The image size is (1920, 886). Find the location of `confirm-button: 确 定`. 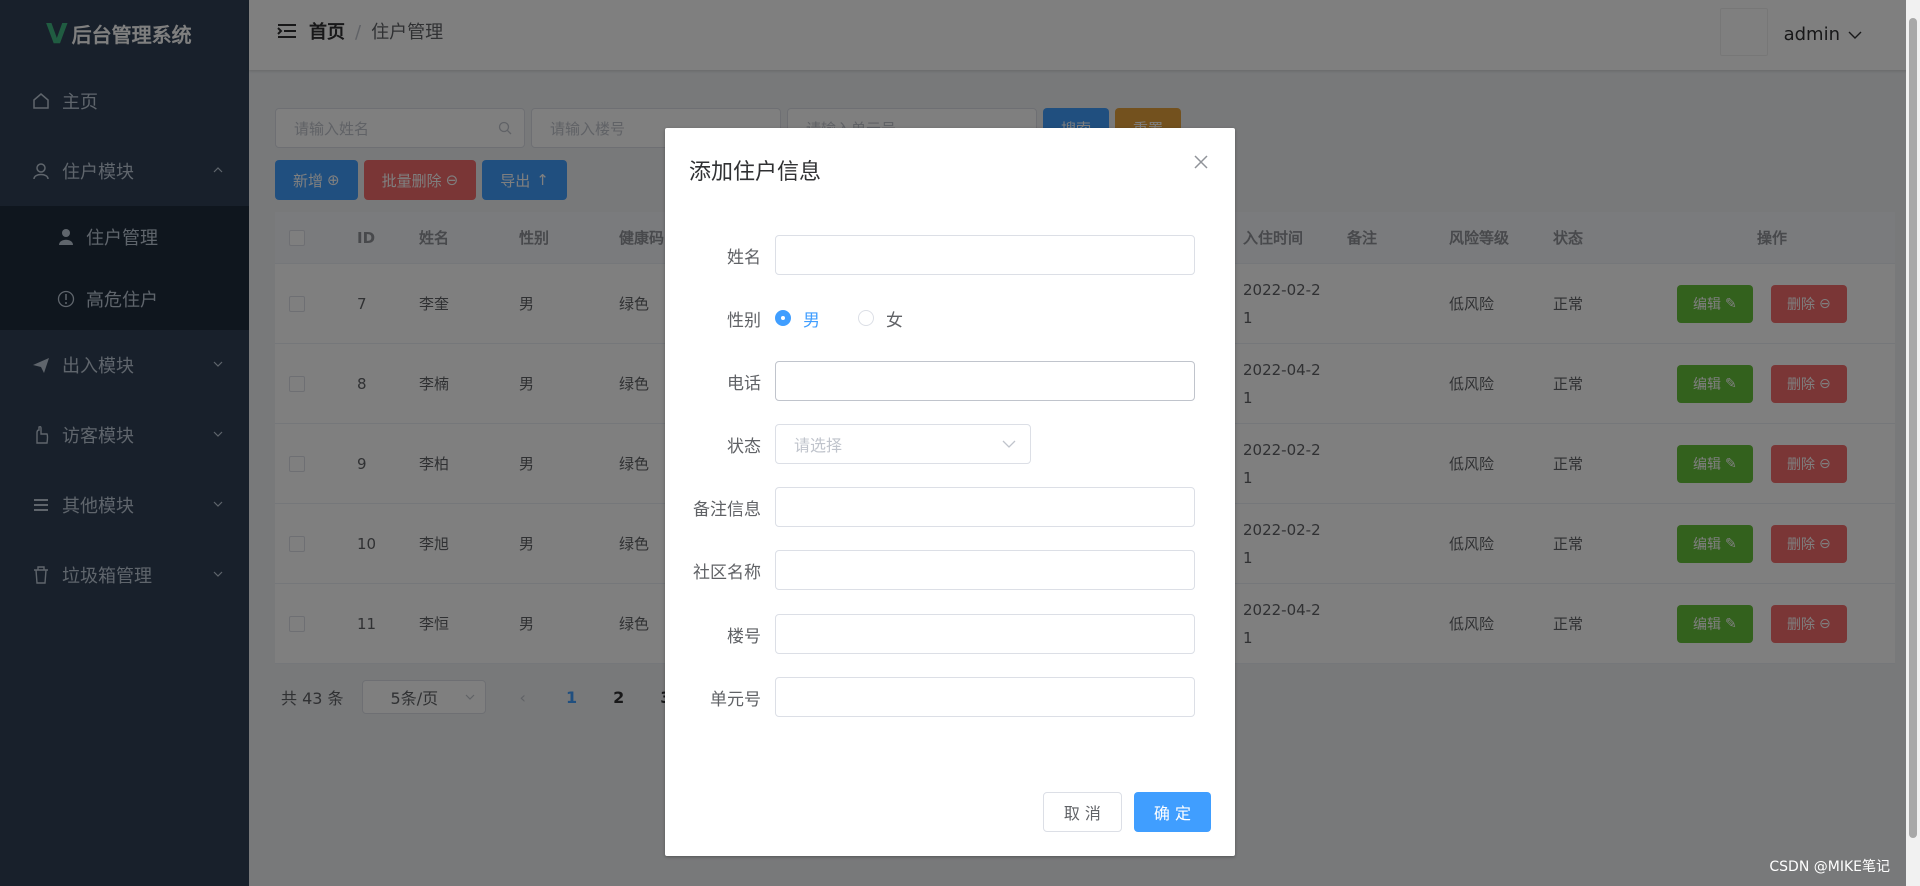

confirm-button: 确 定 is located at coordinates (1172, 812).